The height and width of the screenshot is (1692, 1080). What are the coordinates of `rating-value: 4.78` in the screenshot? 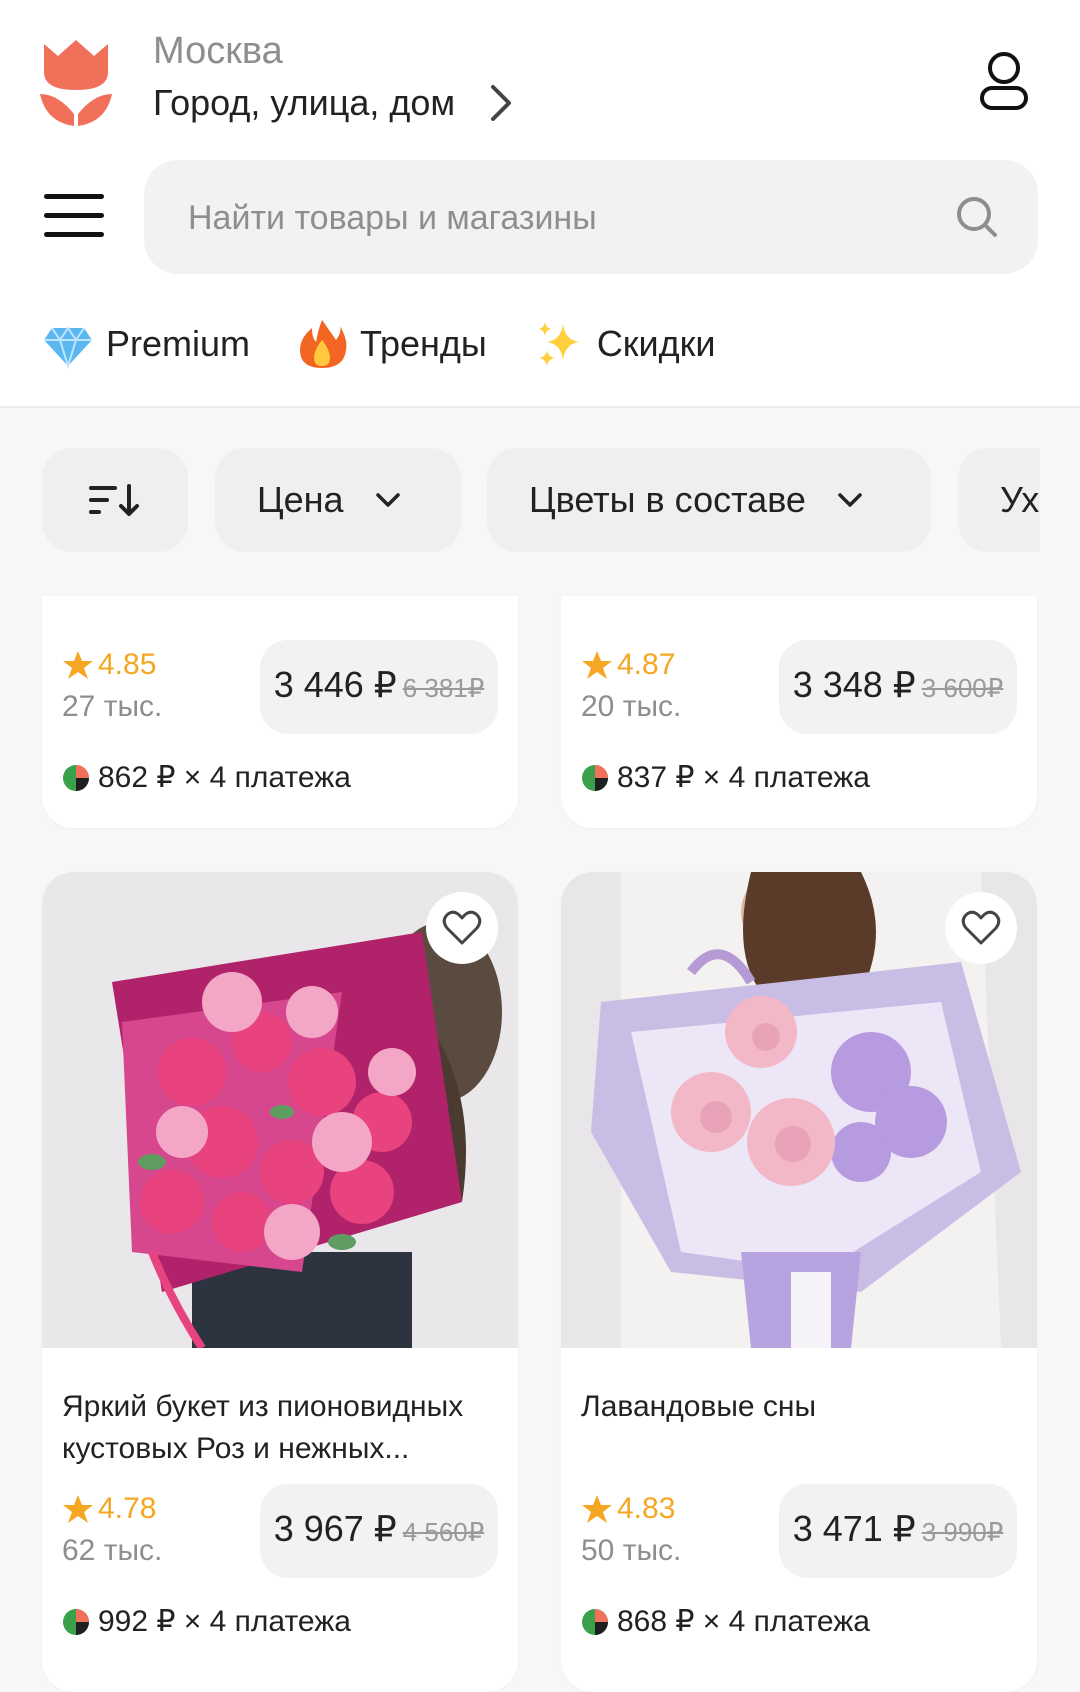 It's located at (127, 1508).